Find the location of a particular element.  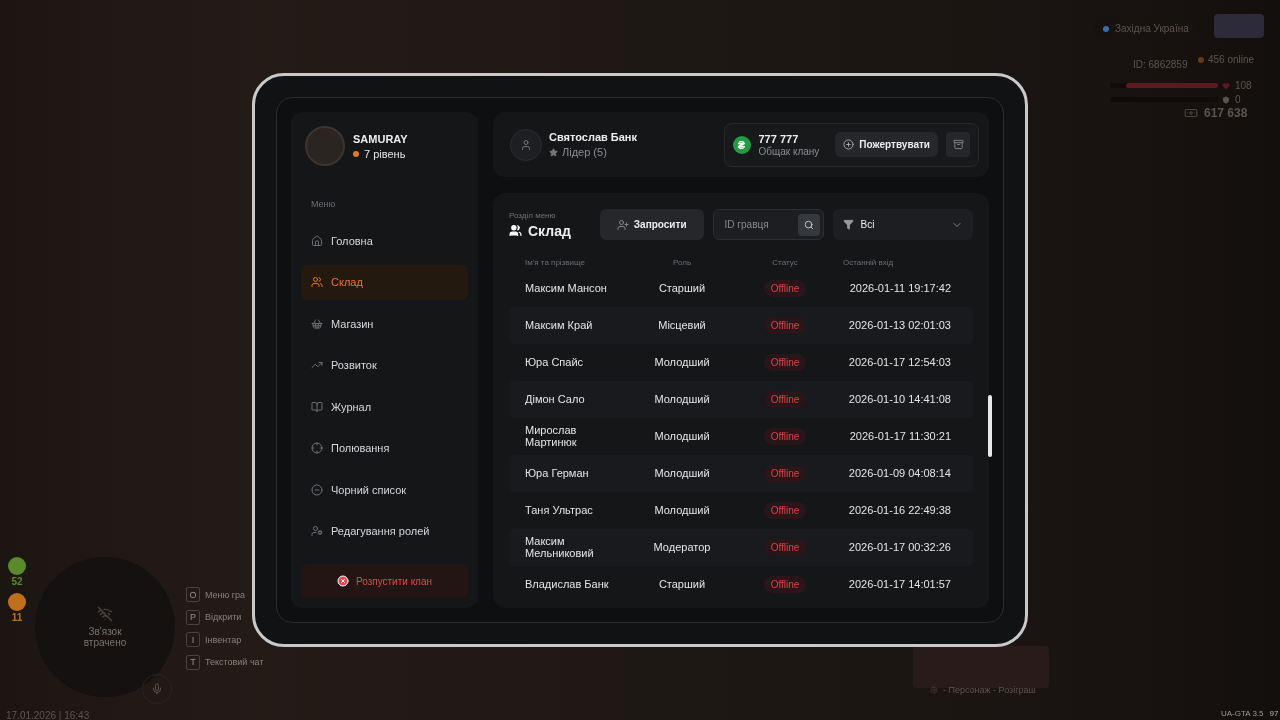

player-id: ID: 6862859 is located at coordinates (1160, 64).